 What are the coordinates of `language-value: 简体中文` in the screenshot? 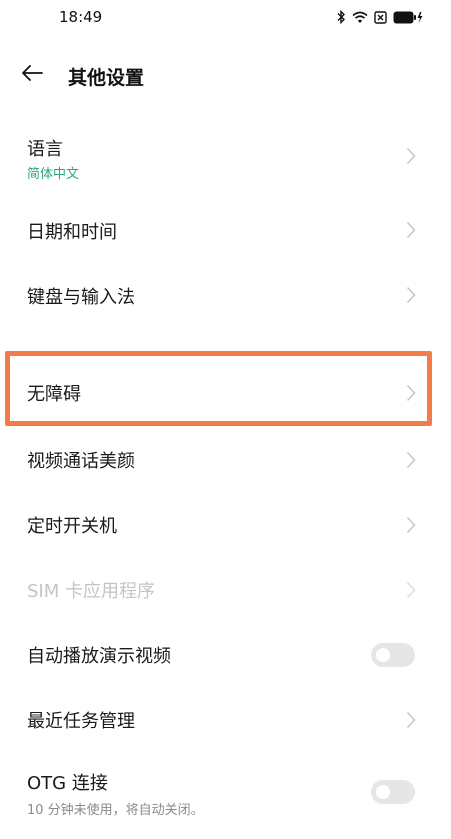 It's located at (53, 174).